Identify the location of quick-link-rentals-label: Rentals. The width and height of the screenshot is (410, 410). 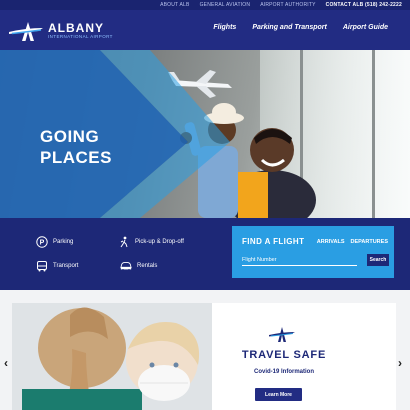
(147, 266).